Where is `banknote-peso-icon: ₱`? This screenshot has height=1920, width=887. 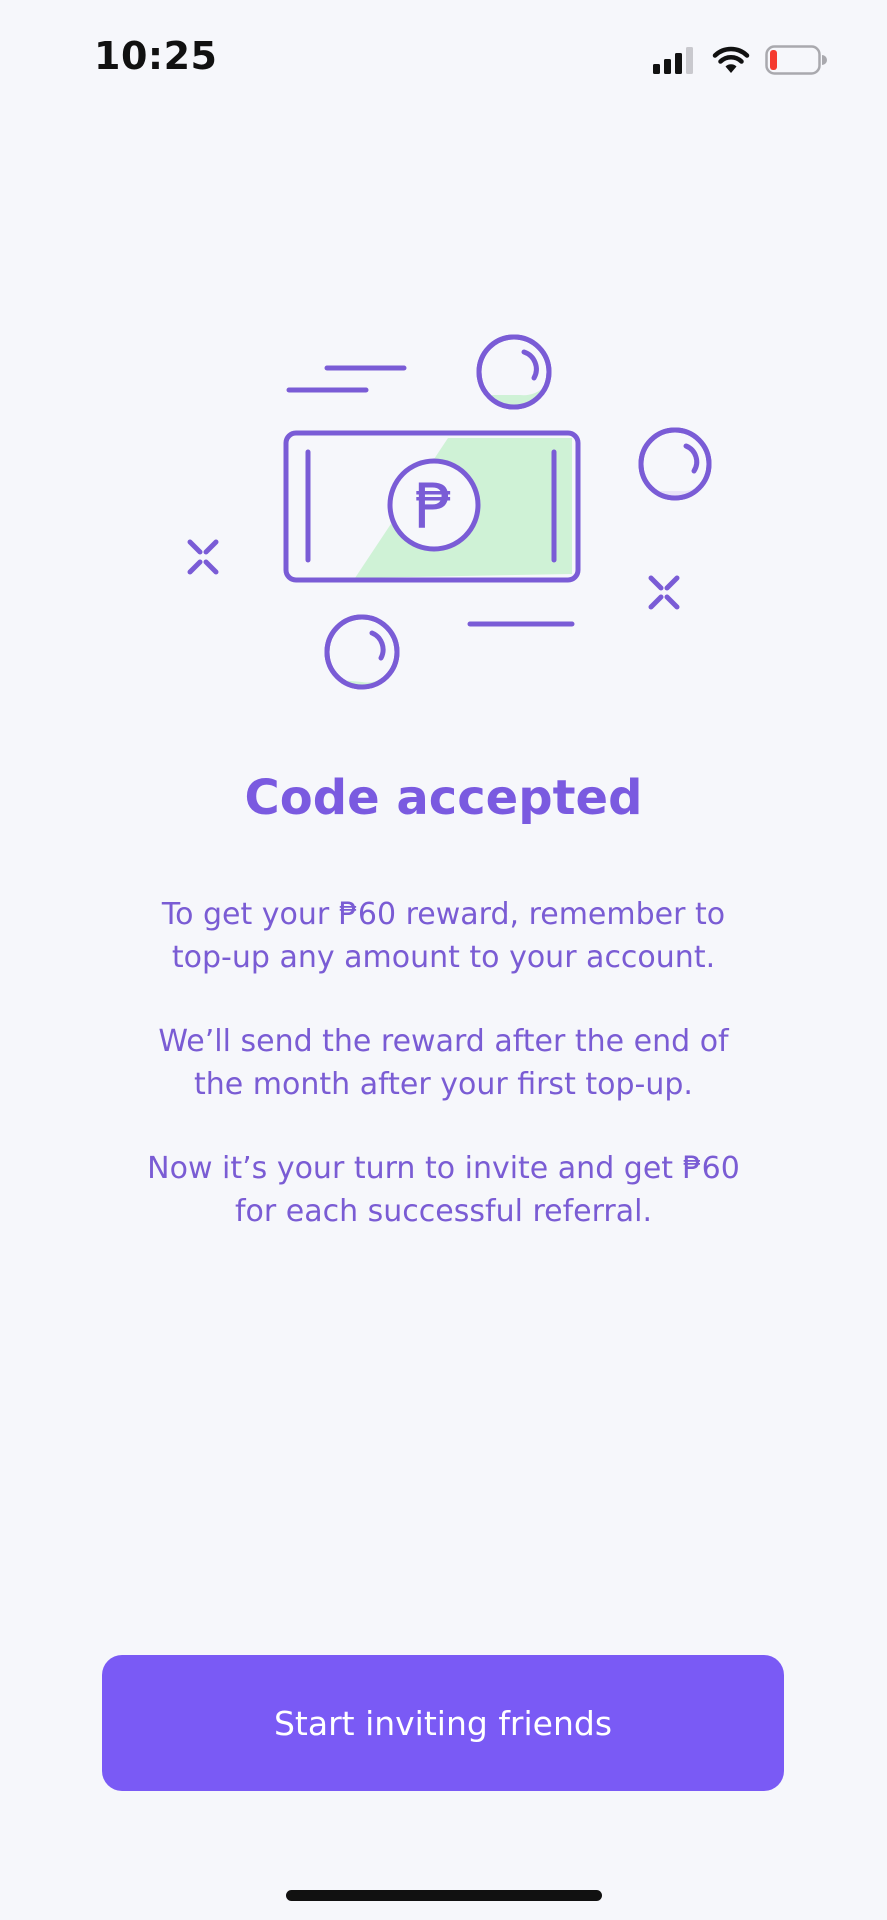 banknote-peso-icon: ₱ is located at coordinates (449, 512).